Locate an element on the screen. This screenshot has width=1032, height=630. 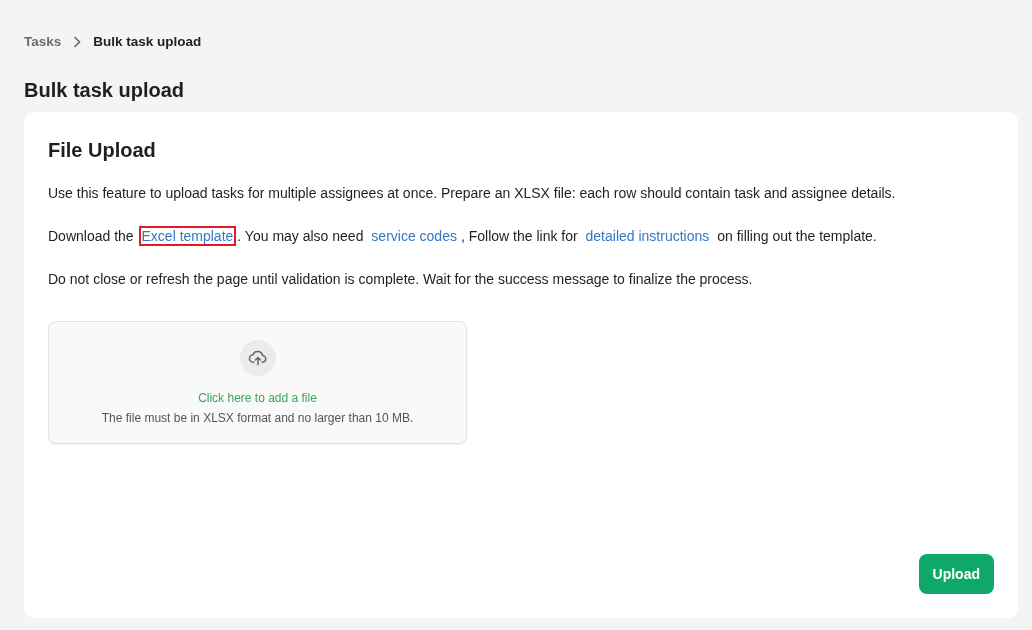
text-link: service codes is located at coordinates (414, 236).